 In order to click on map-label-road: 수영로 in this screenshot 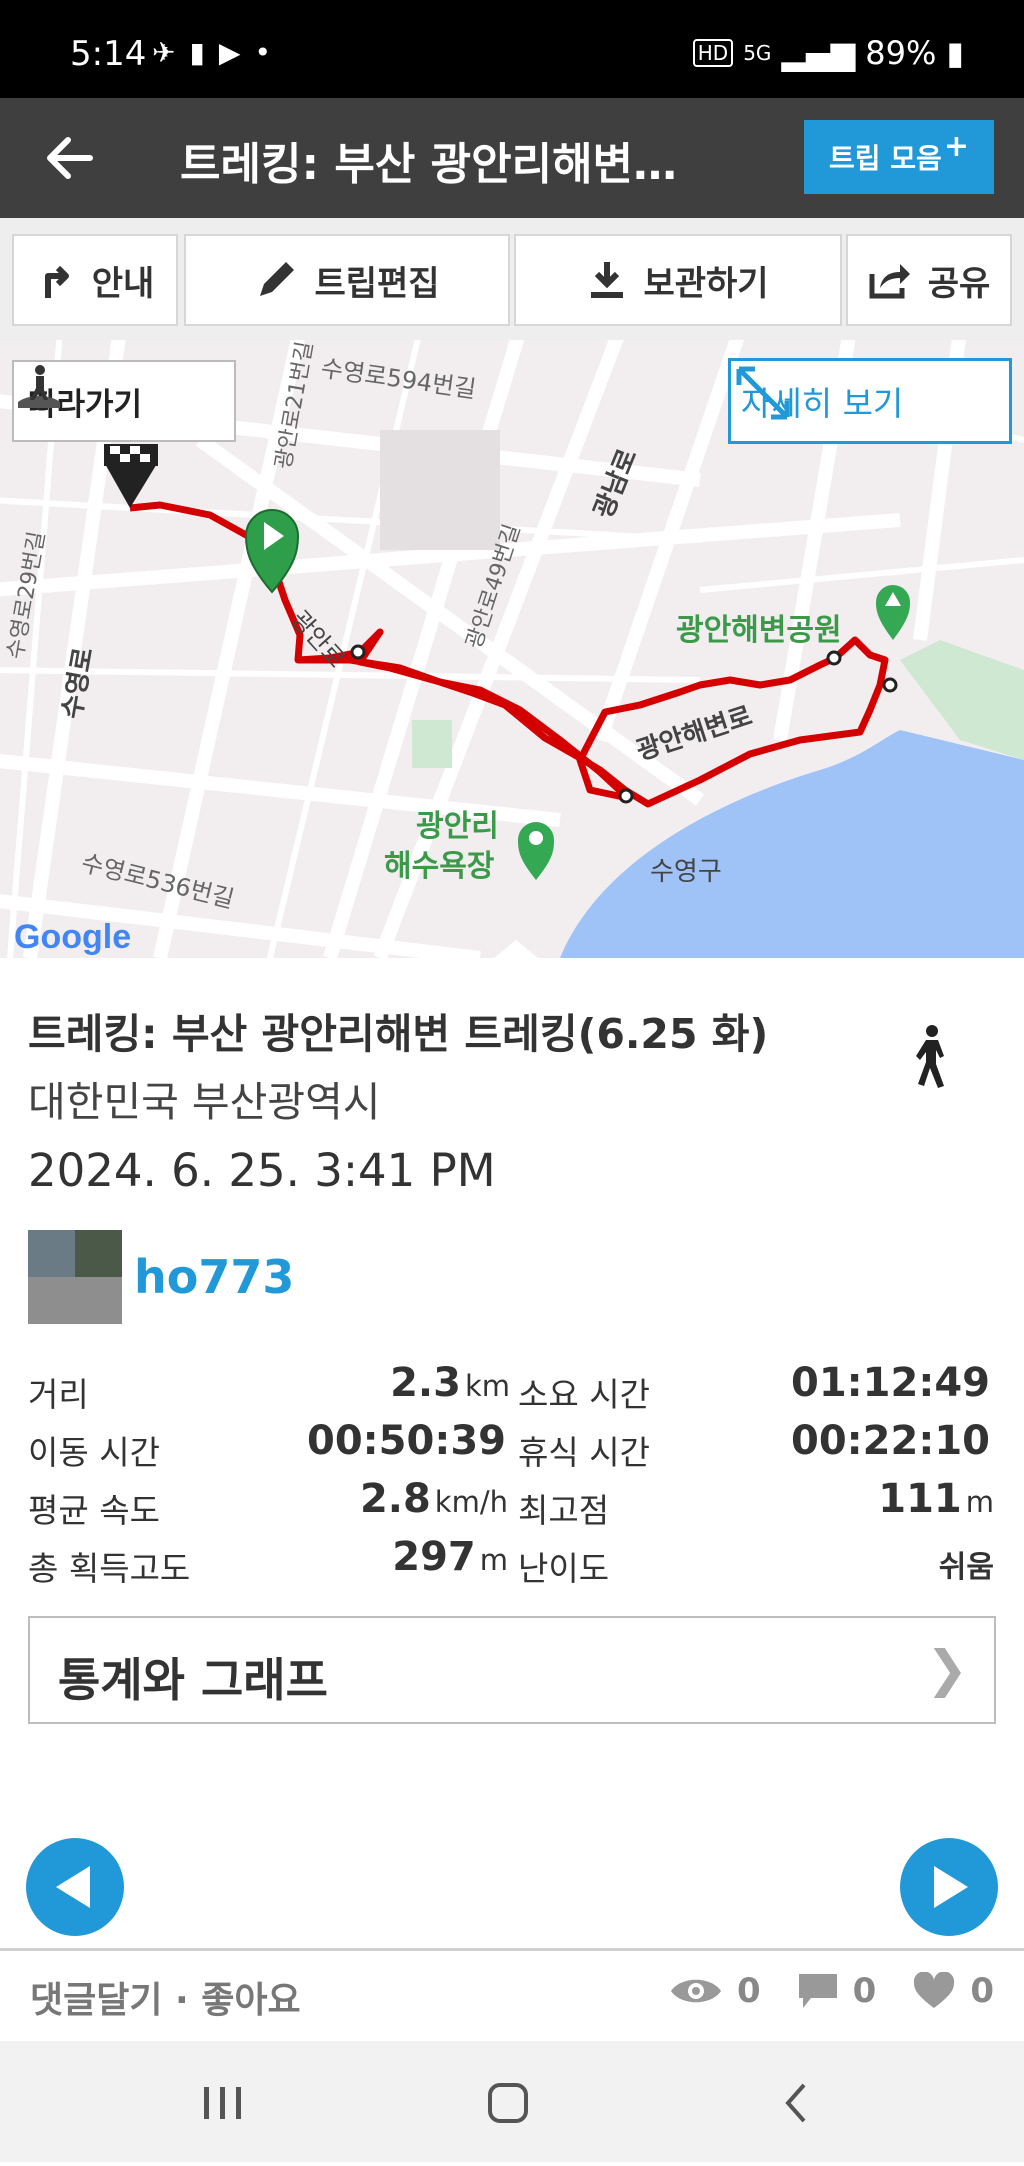, I will do `click(78, 683)`.